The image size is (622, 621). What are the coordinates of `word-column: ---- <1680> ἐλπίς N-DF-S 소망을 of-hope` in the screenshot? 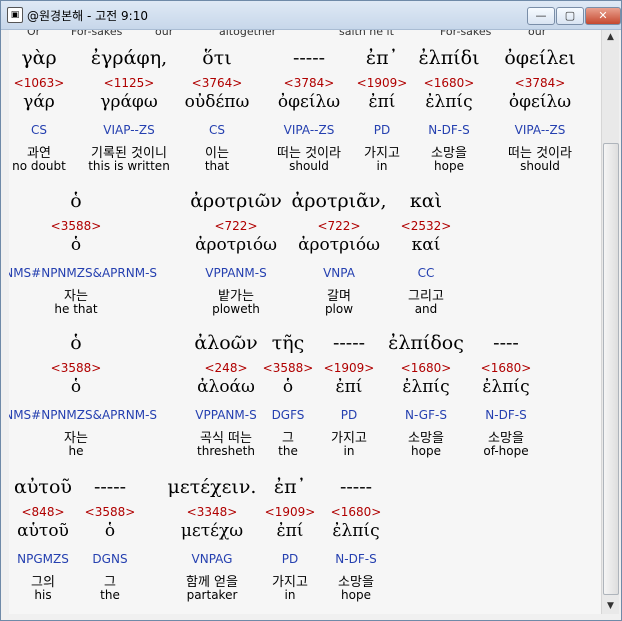 It's located at (506, 395).